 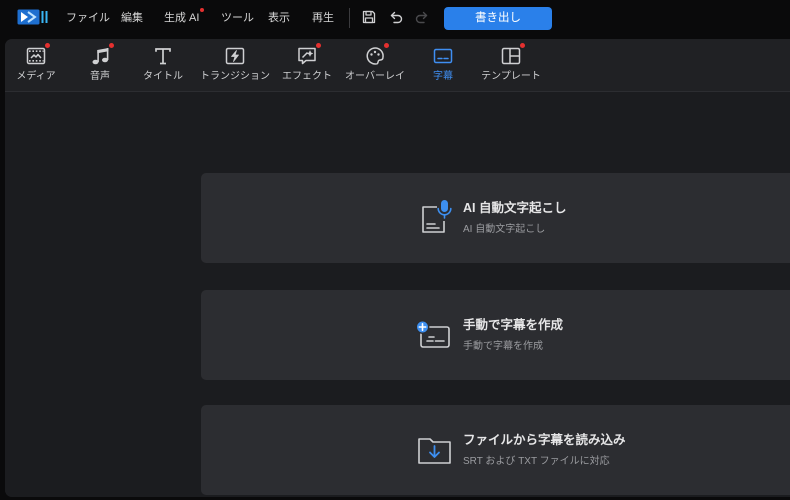 I want to click on menu-bar: ファイル 編集 生成 AI ツール 表示 再生 書き出し, so click(x=395, y=18).